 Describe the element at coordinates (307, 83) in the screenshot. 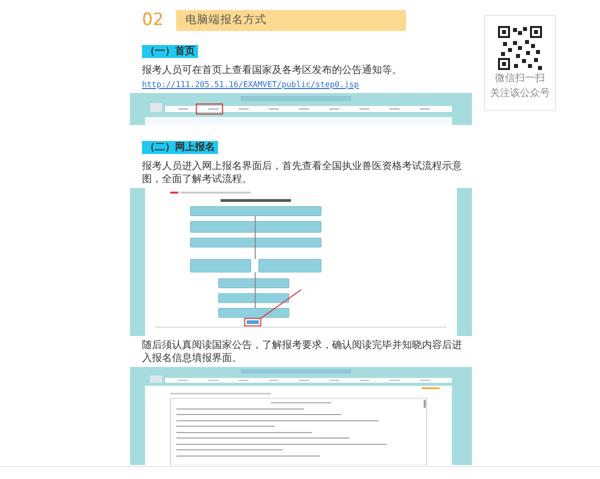

I see `url-link: http://111.205.51.16/EXAMVET/public/step0.jsp` at that location.